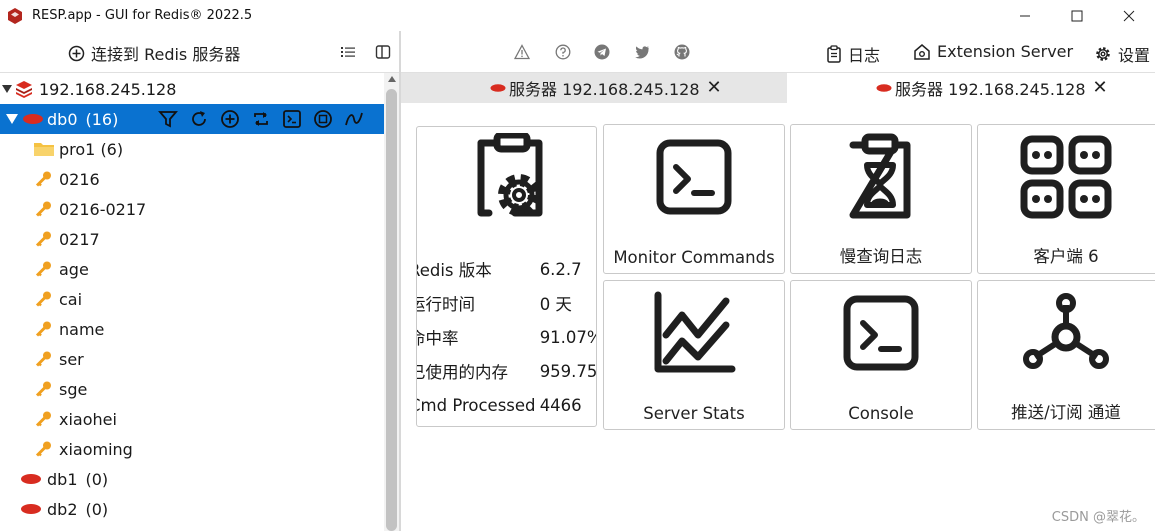 The image size is (1155, 531). I want to click on add-key-button, so click(230, 119).